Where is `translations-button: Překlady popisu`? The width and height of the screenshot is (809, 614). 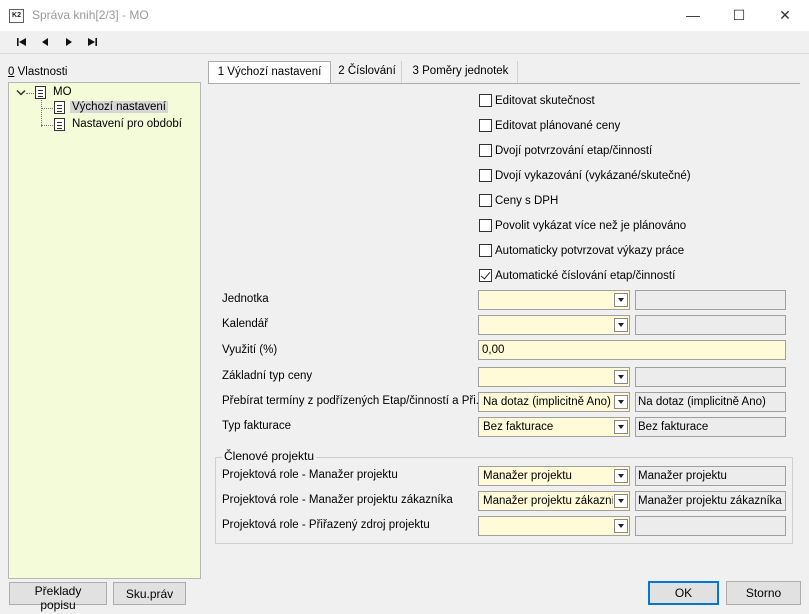
translations-button: Překlady popisu is located at coordinates (58, 597).